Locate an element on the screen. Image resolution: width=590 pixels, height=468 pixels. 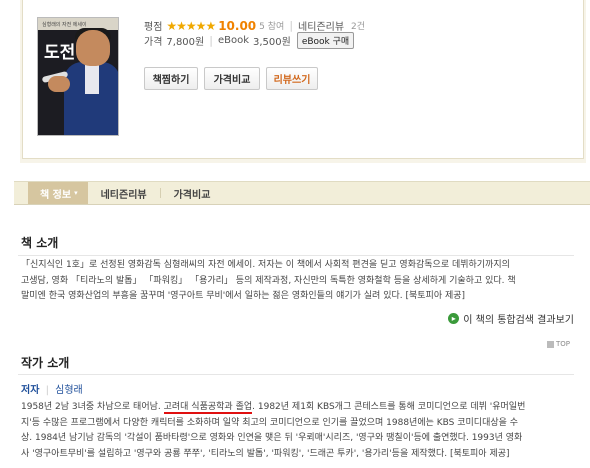
ebook-label: eBook is located at coordinates (233, 40).